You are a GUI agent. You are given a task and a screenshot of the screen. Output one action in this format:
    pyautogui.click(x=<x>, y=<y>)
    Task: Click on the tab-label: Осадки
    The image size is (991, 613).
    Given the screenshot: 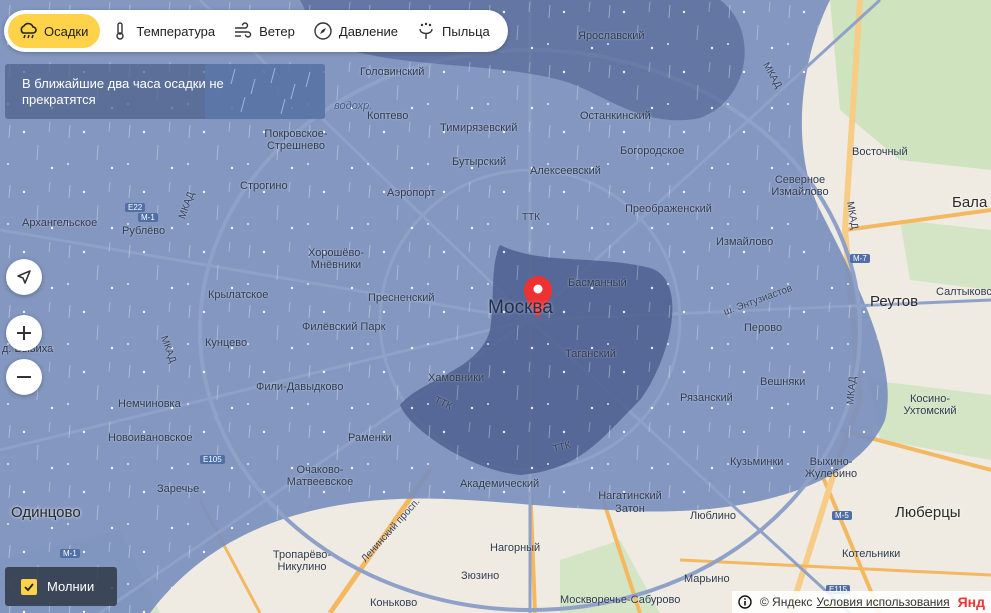 What is the action you would take?
    pyautogui.click(x=66, y=31)
    